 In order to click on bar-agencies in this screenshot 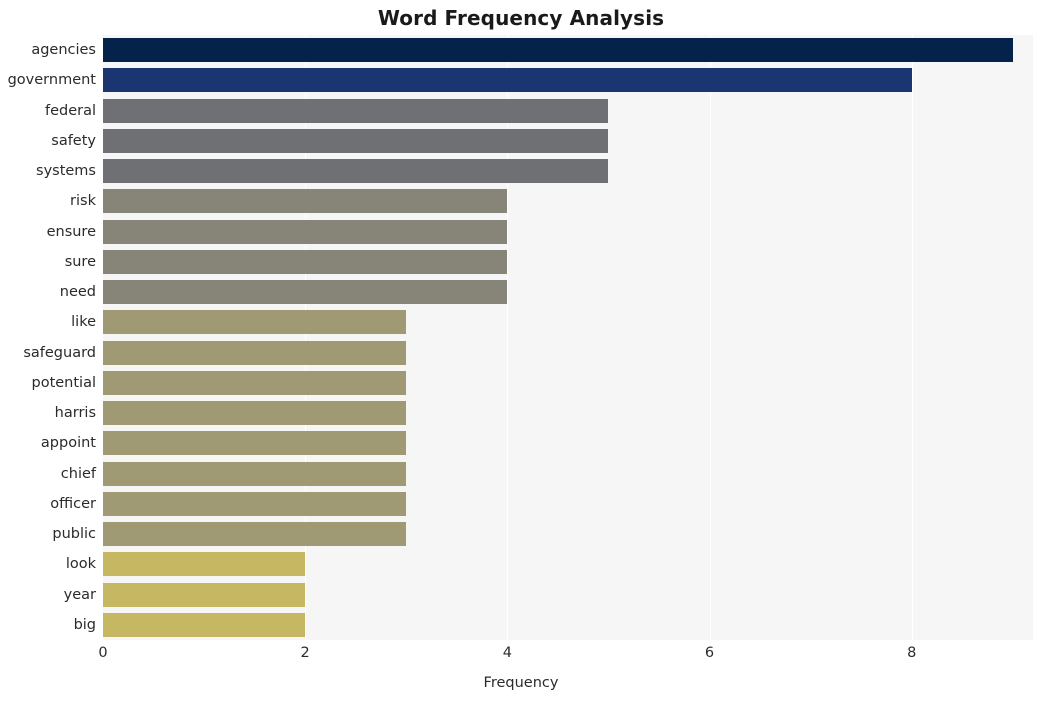, I will do `click(558, 50)`.